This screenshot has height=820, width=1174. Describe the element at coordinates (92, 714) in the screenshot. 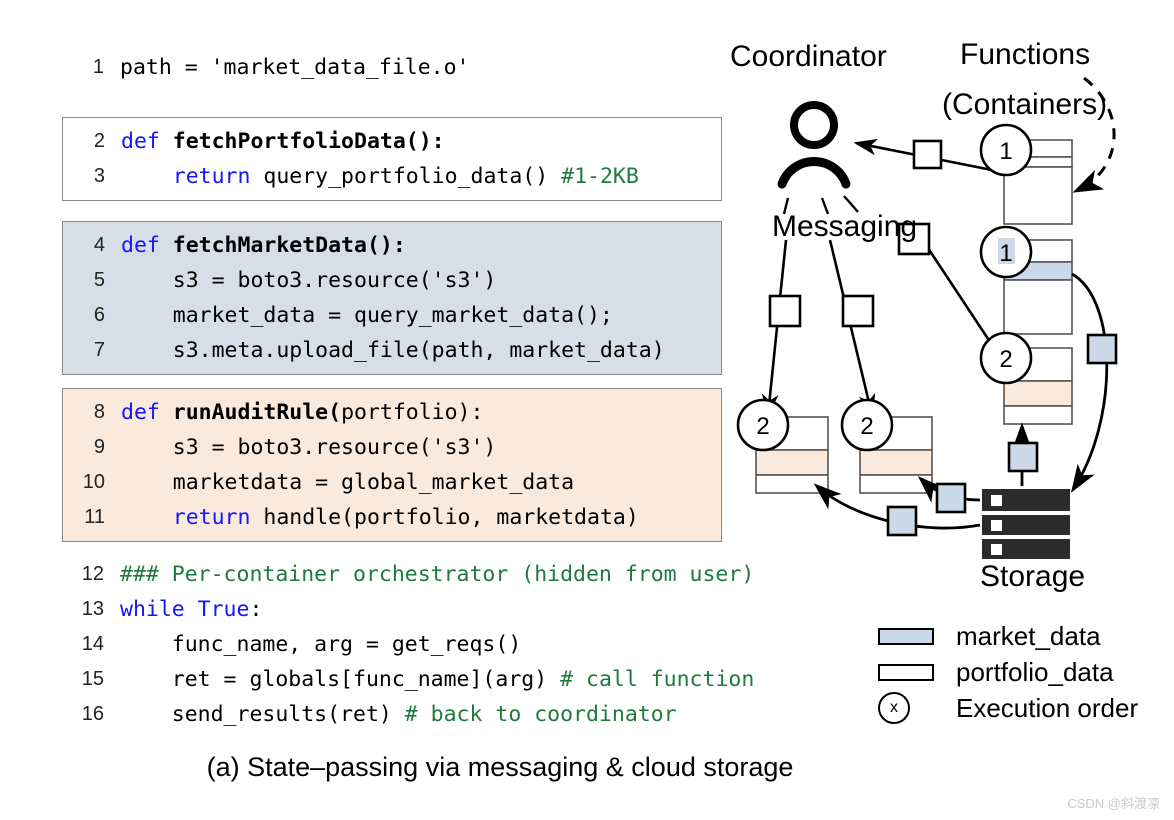

I see `line-number: 16` at that location.